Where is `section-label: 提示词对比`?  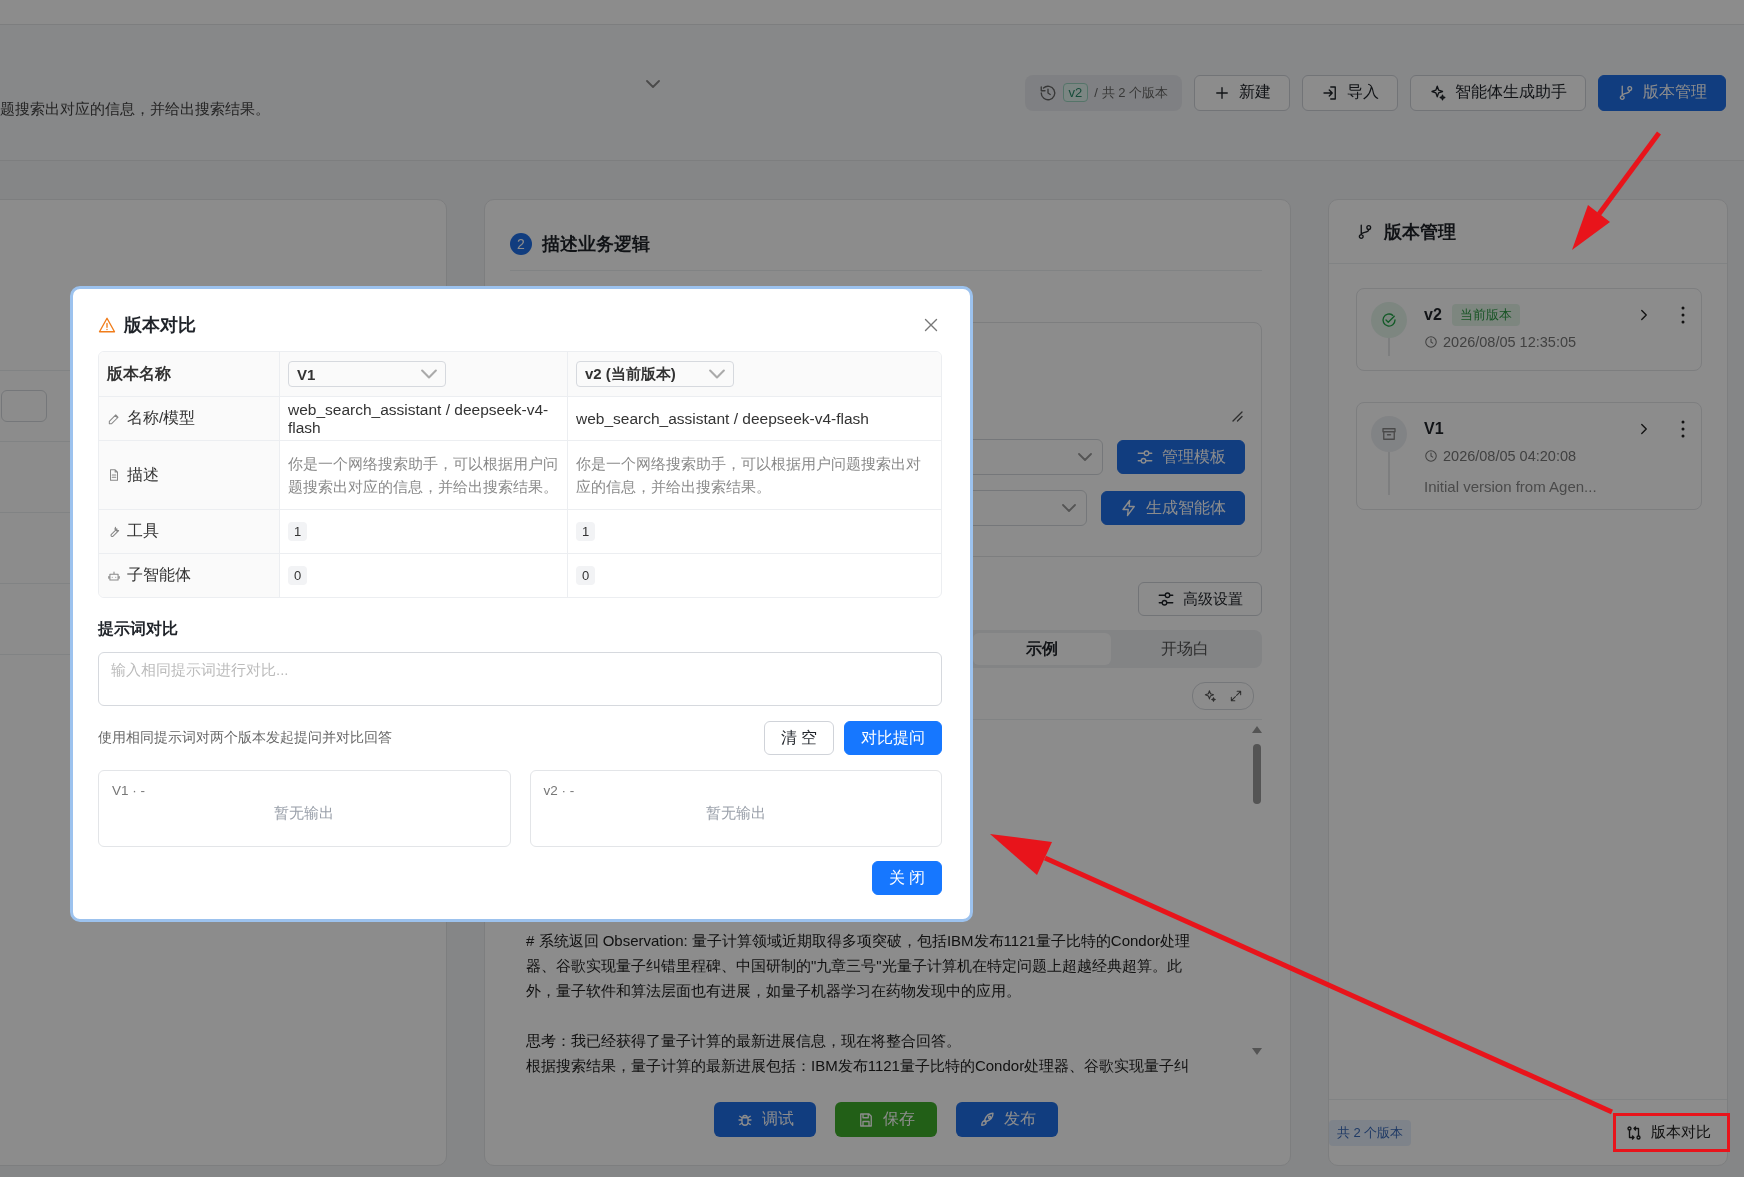 section-label: 提示词对比 is located at coordinates (138, 629).